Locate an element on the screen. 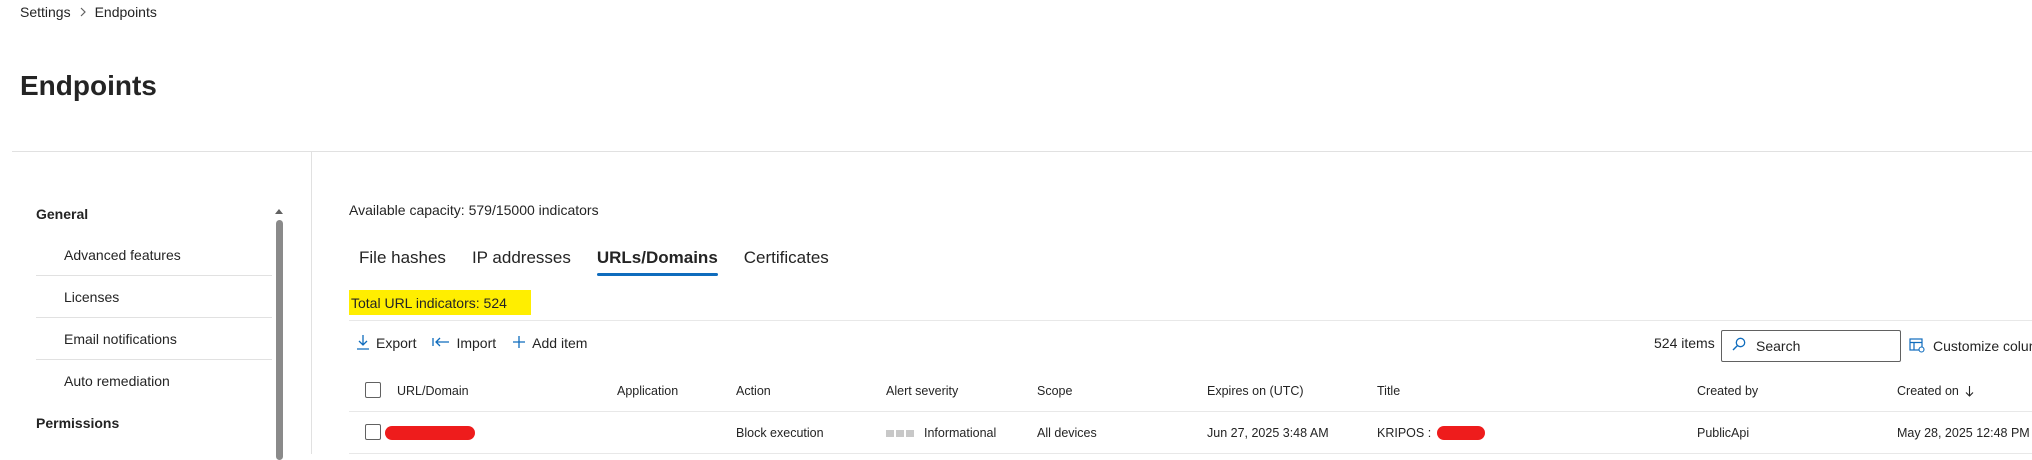  column-header-title: Title is located at coordinates (1388, 391).